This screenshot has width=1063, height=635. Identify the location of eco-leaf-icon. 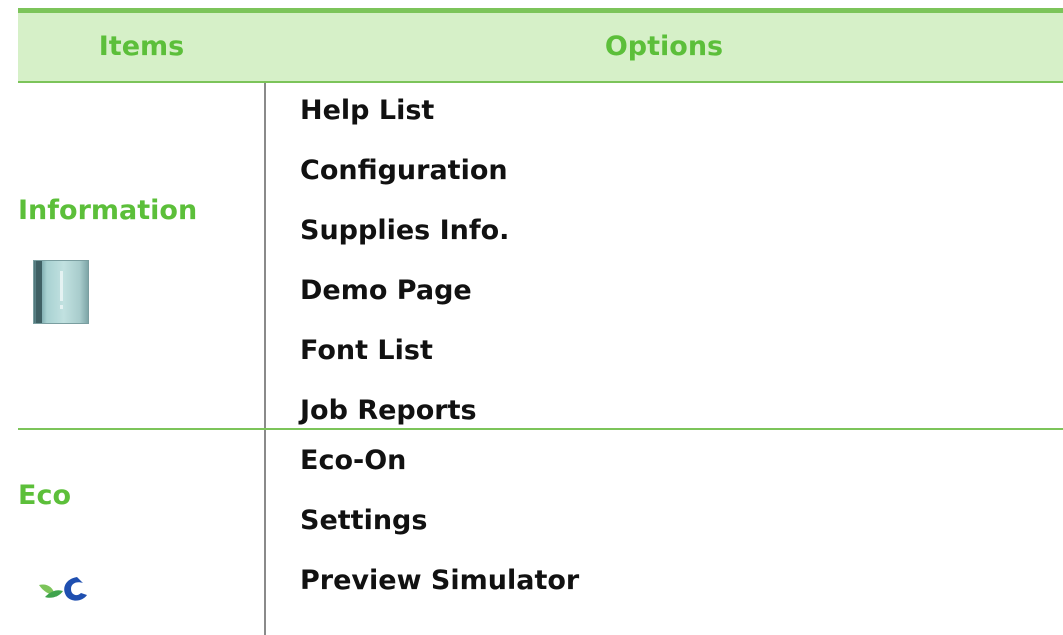
(63, 589).